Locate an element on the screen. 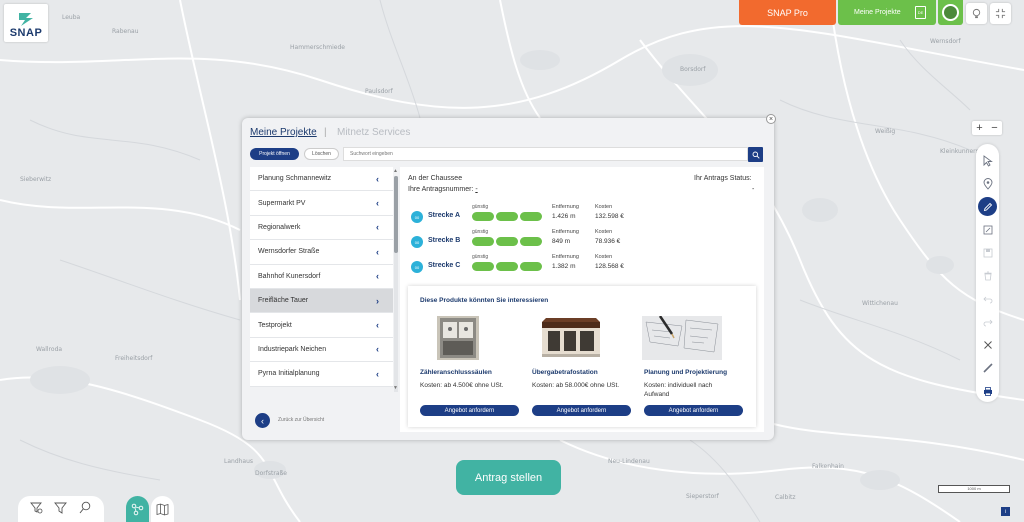 The height and width of the screenshot is (522, 1024). map-label: Wernsdorf is located at coordinates (945, 41).